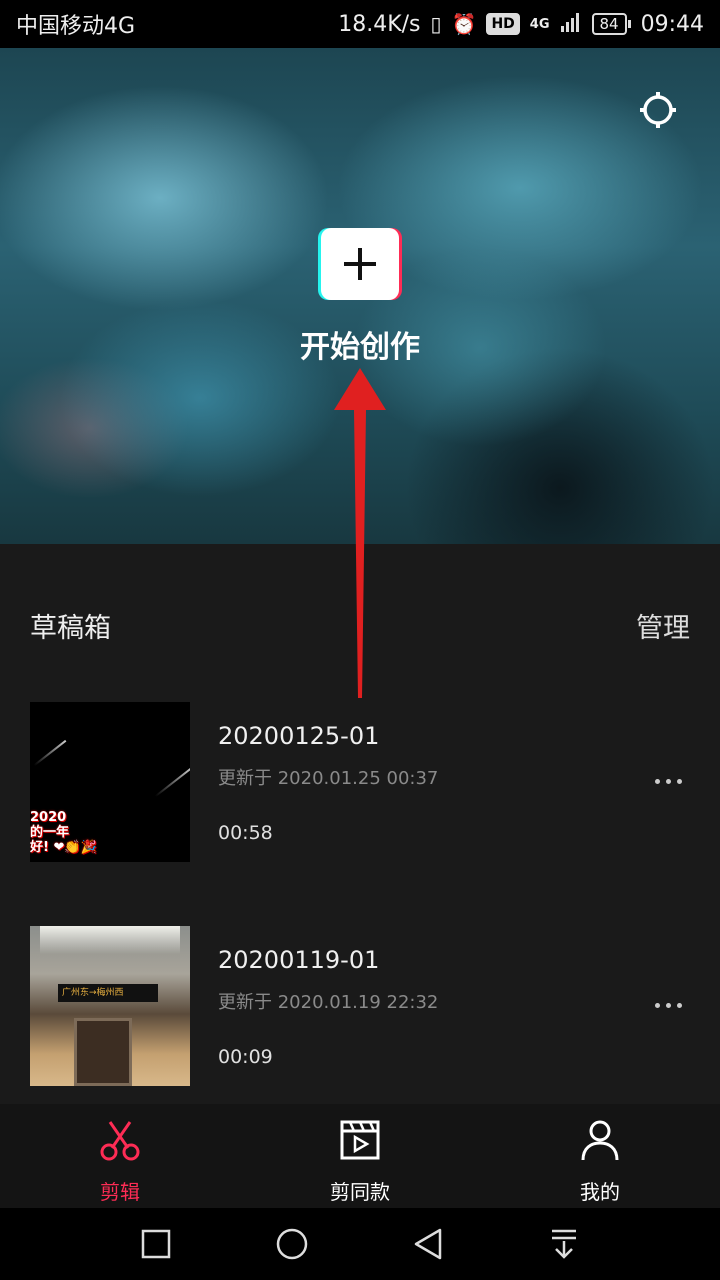 Image resolution: width=720 pixels, height=1280 pixels. Describe the element at coordinates (108, 993) in the screenshot. I see `thumbnail-sign-text: 广州东→梅州西` at that location.